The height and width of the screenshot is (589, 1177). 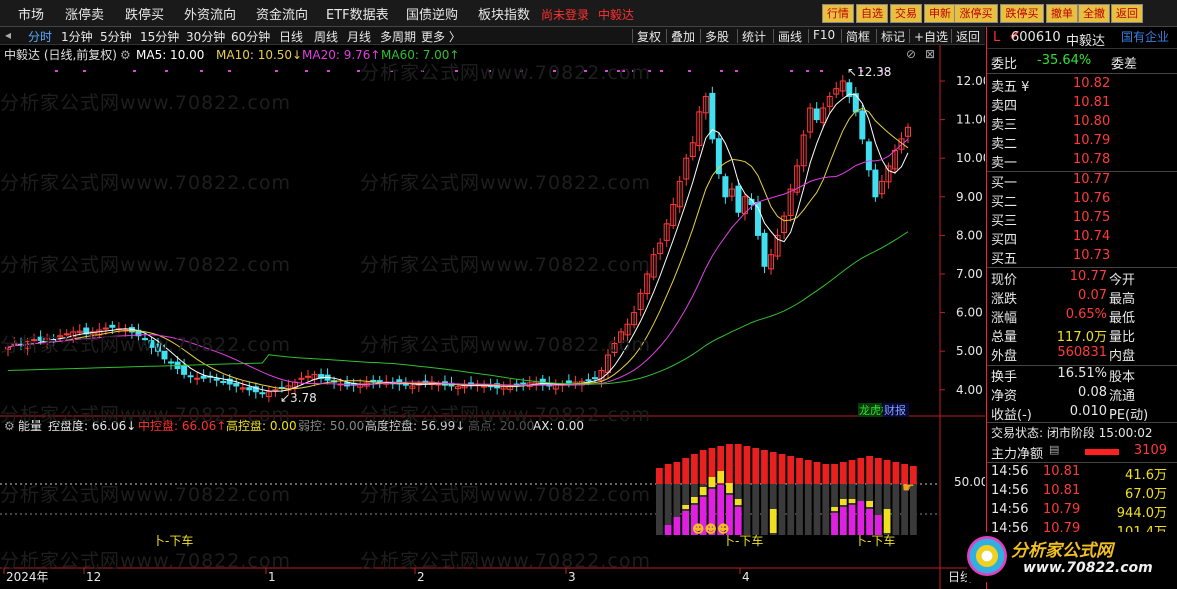 I want to click on quick-button-5: 跌停买, so click(x=1022, y=13).